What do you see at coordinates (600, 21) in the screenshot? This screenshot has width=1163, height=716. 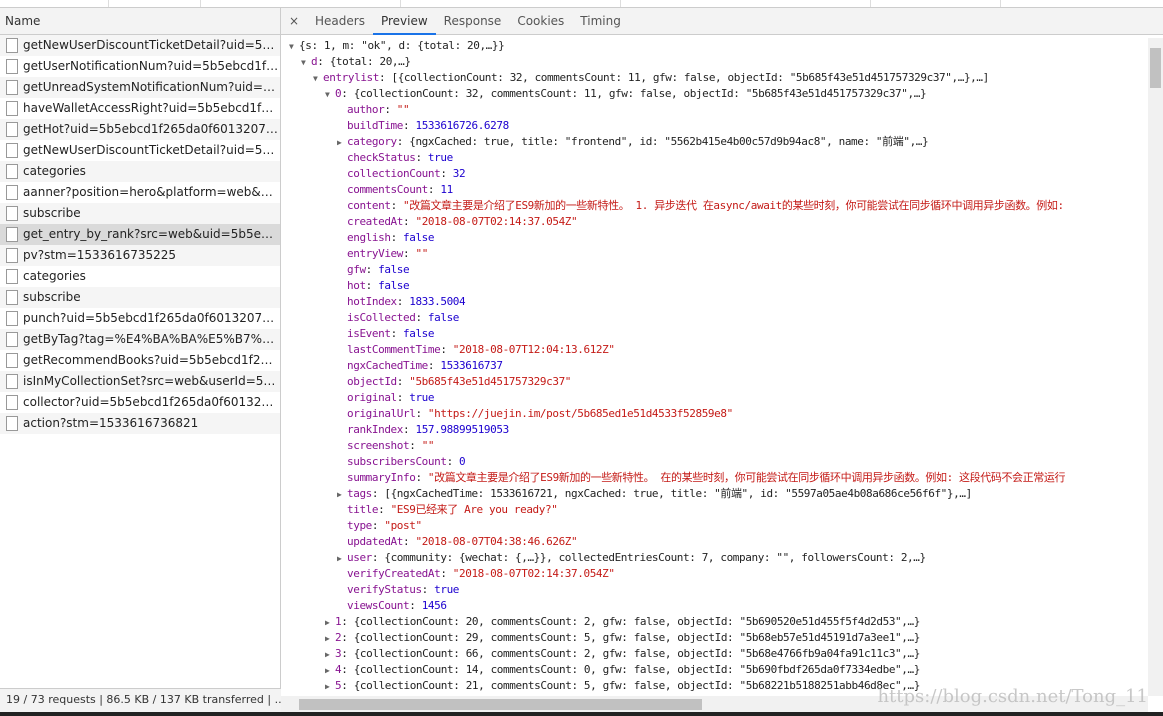 I see `tab-timing: Timing` at bounding box center [600, 21].